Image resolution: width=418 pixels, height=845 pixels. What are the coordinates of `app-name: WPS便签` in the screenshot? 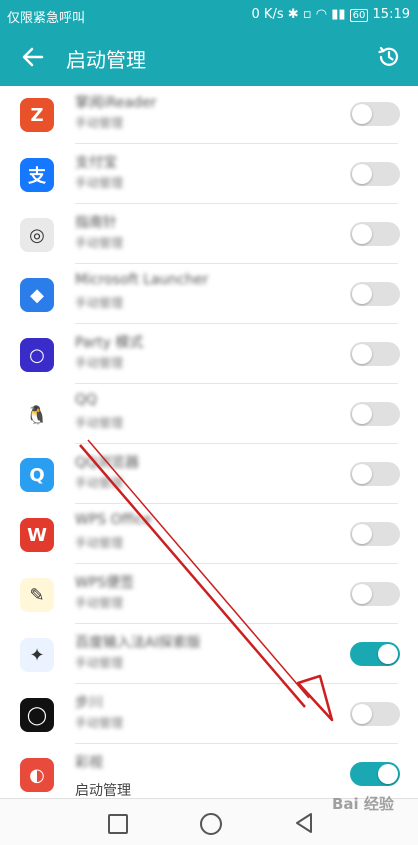 It's located at (105, 583).